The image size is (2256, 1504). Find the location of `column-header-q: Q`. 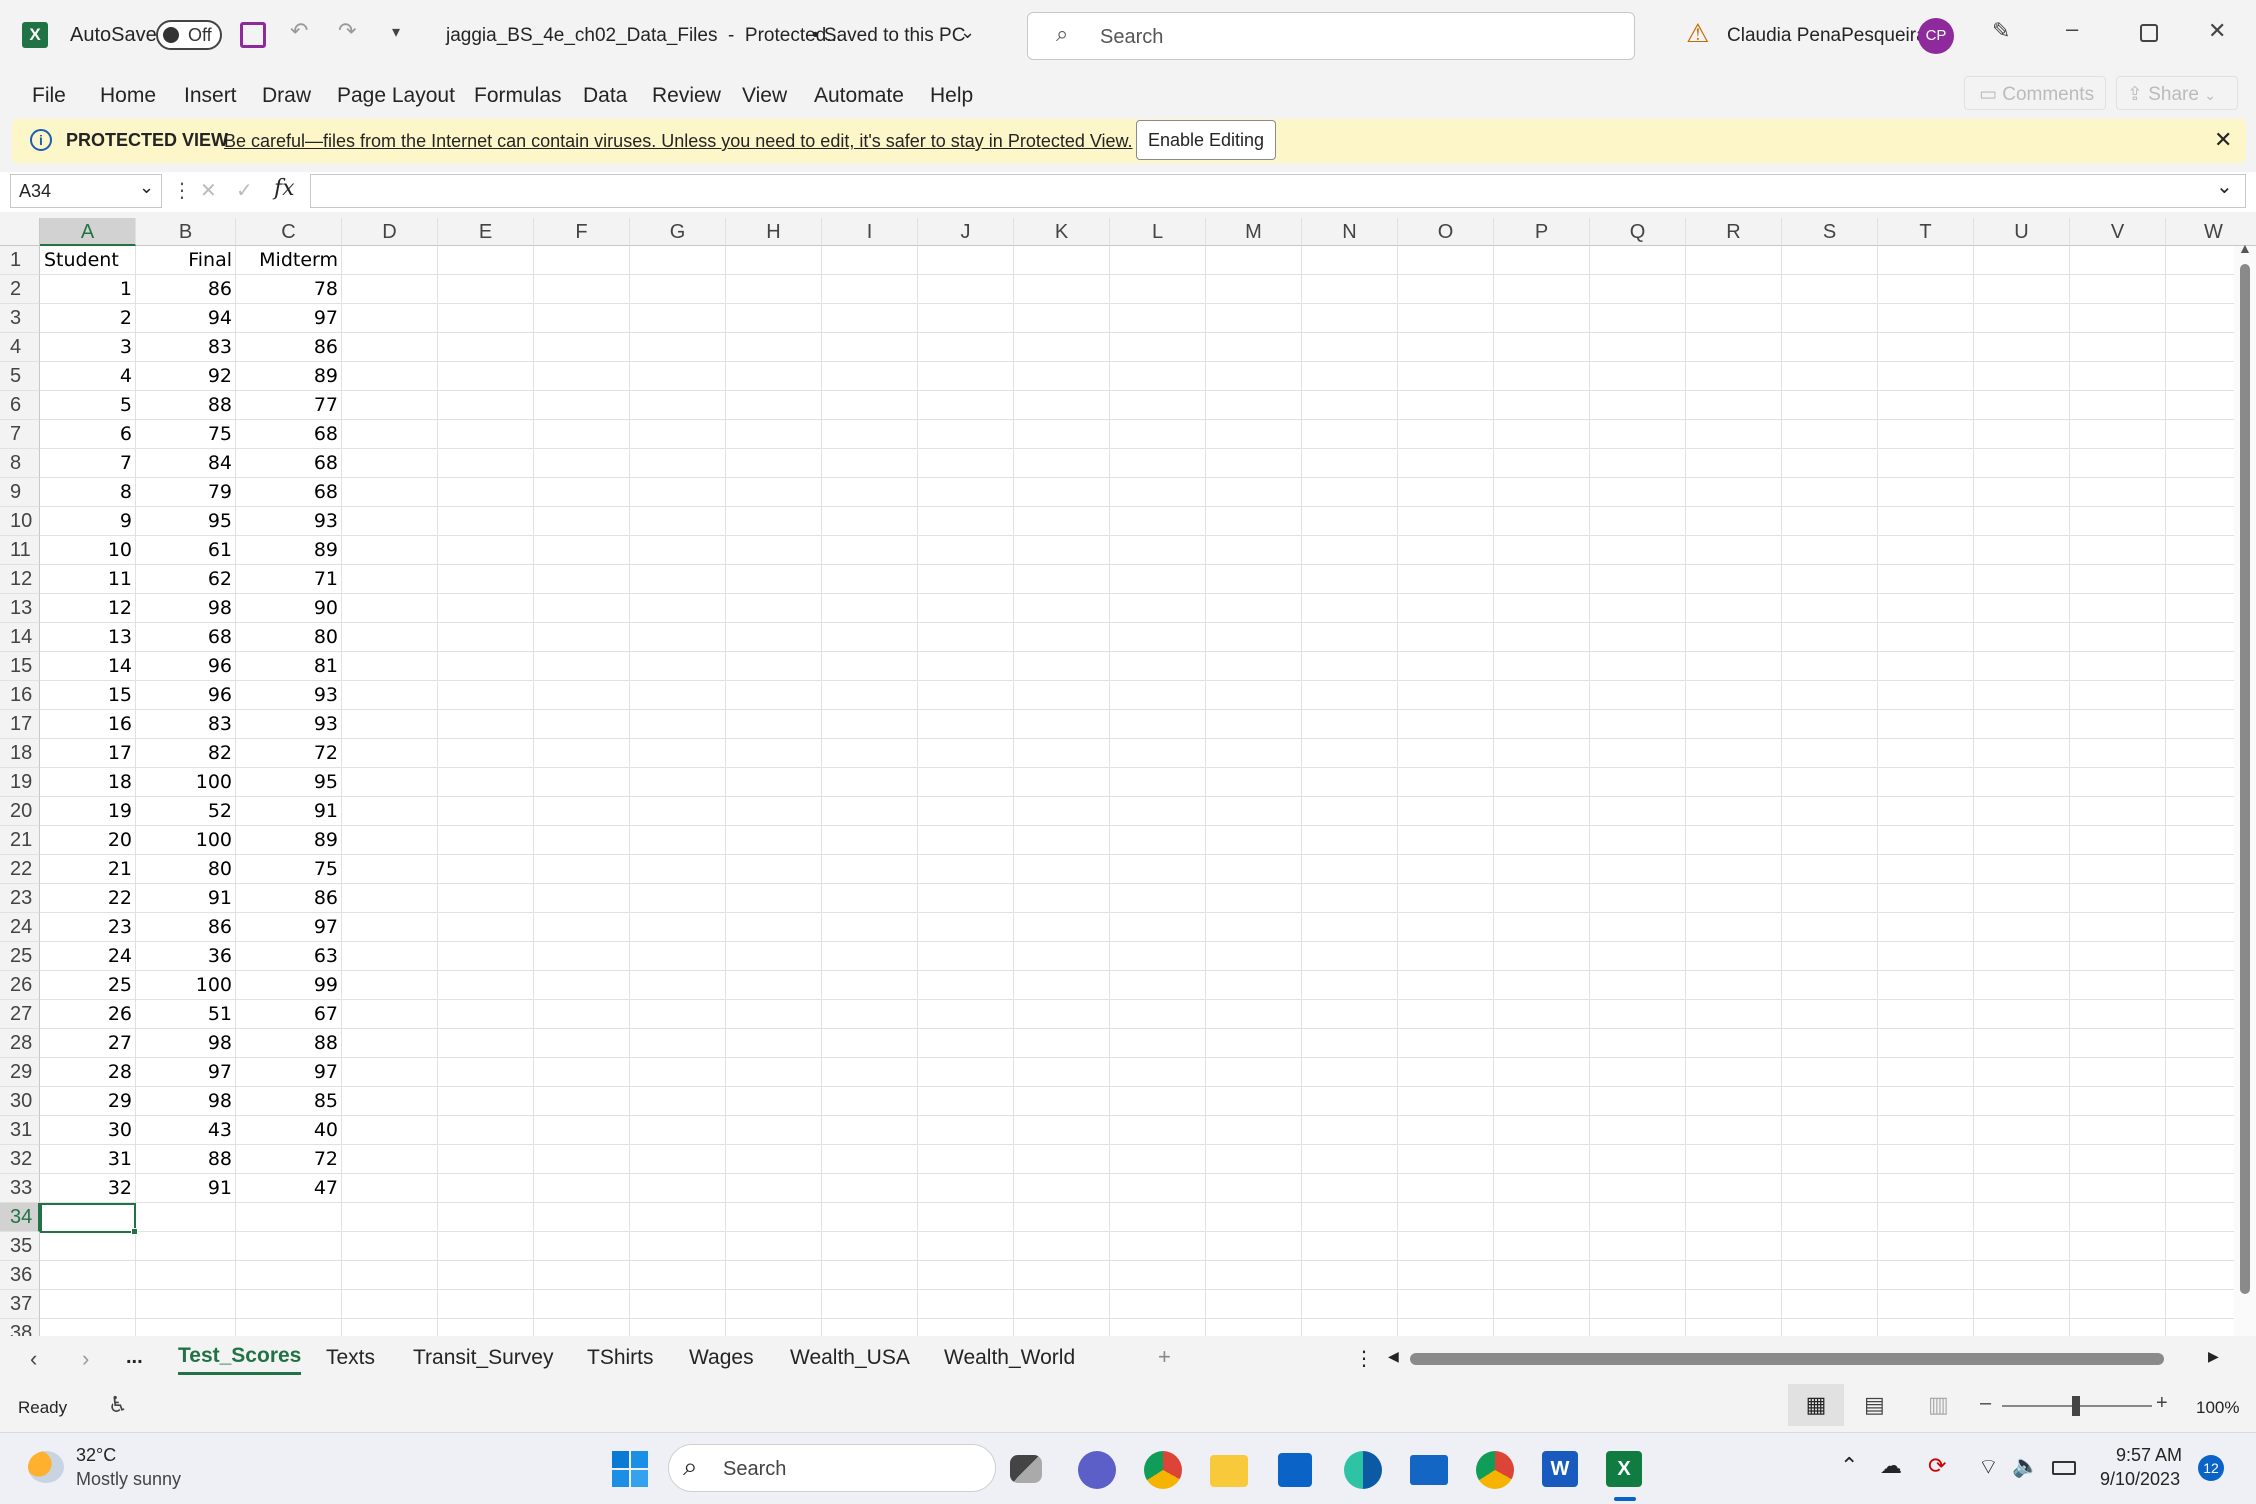

column-header-q: Q is located at coordinates (1638, 232).